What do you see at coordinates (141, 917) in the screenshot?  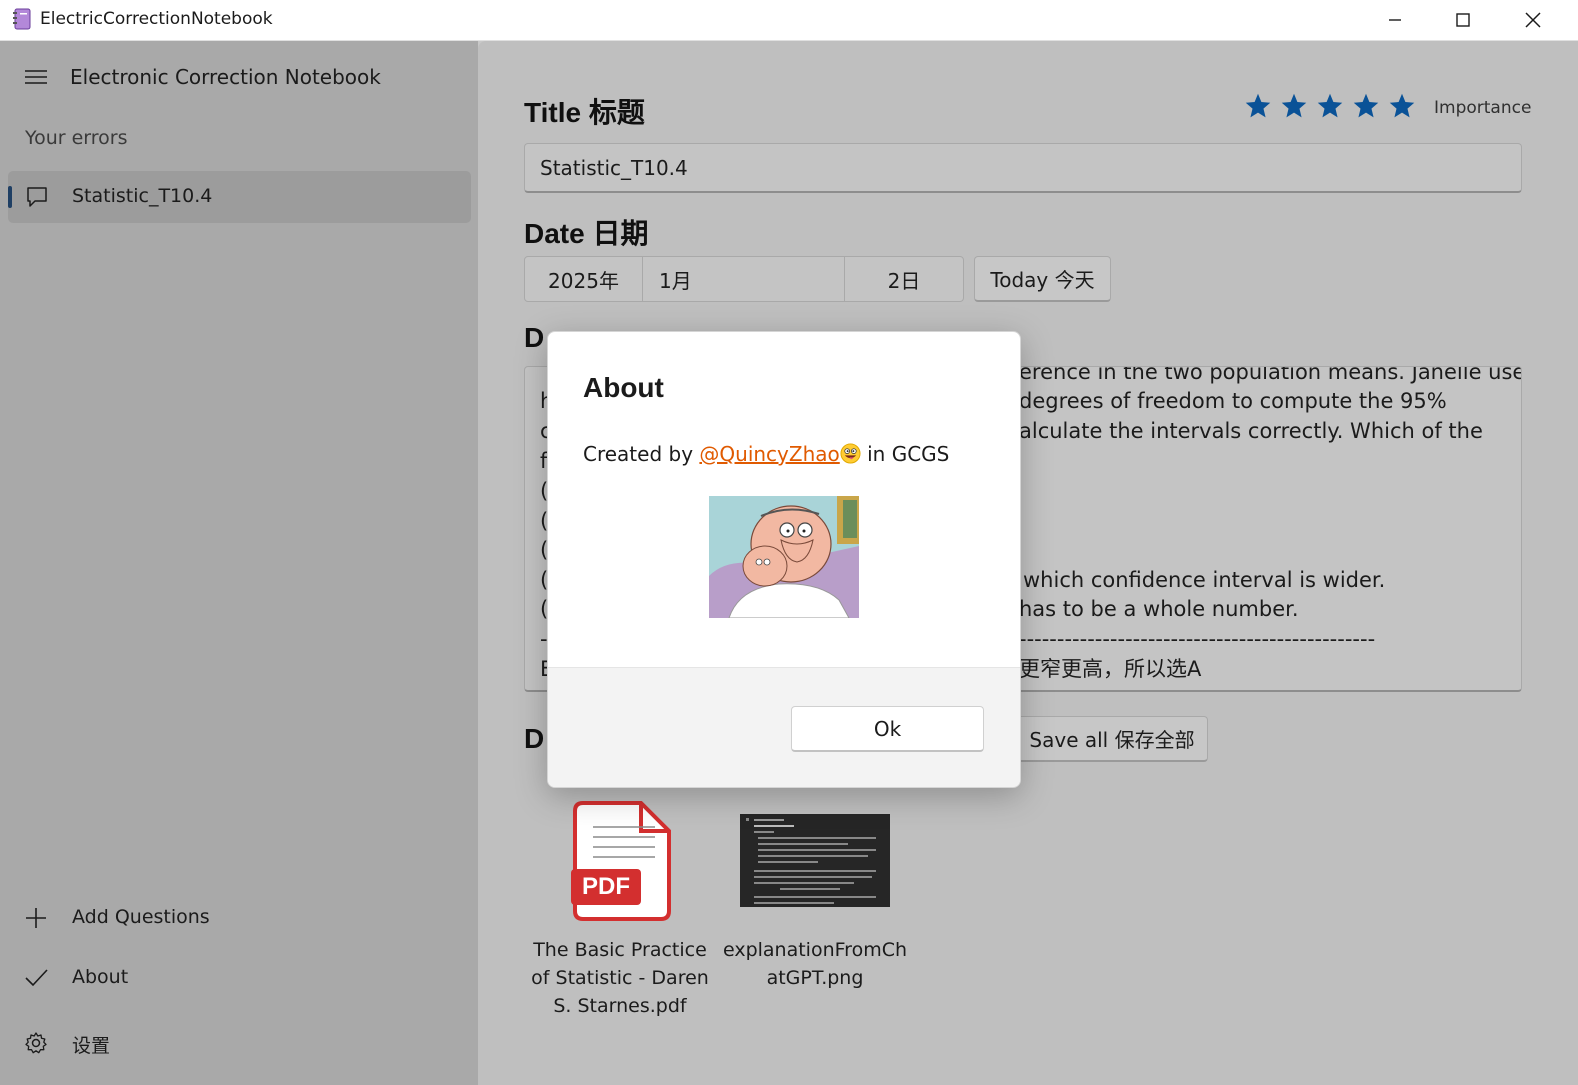 I see `add-questions-label: Add Questions` at bounding box center [141, 917].